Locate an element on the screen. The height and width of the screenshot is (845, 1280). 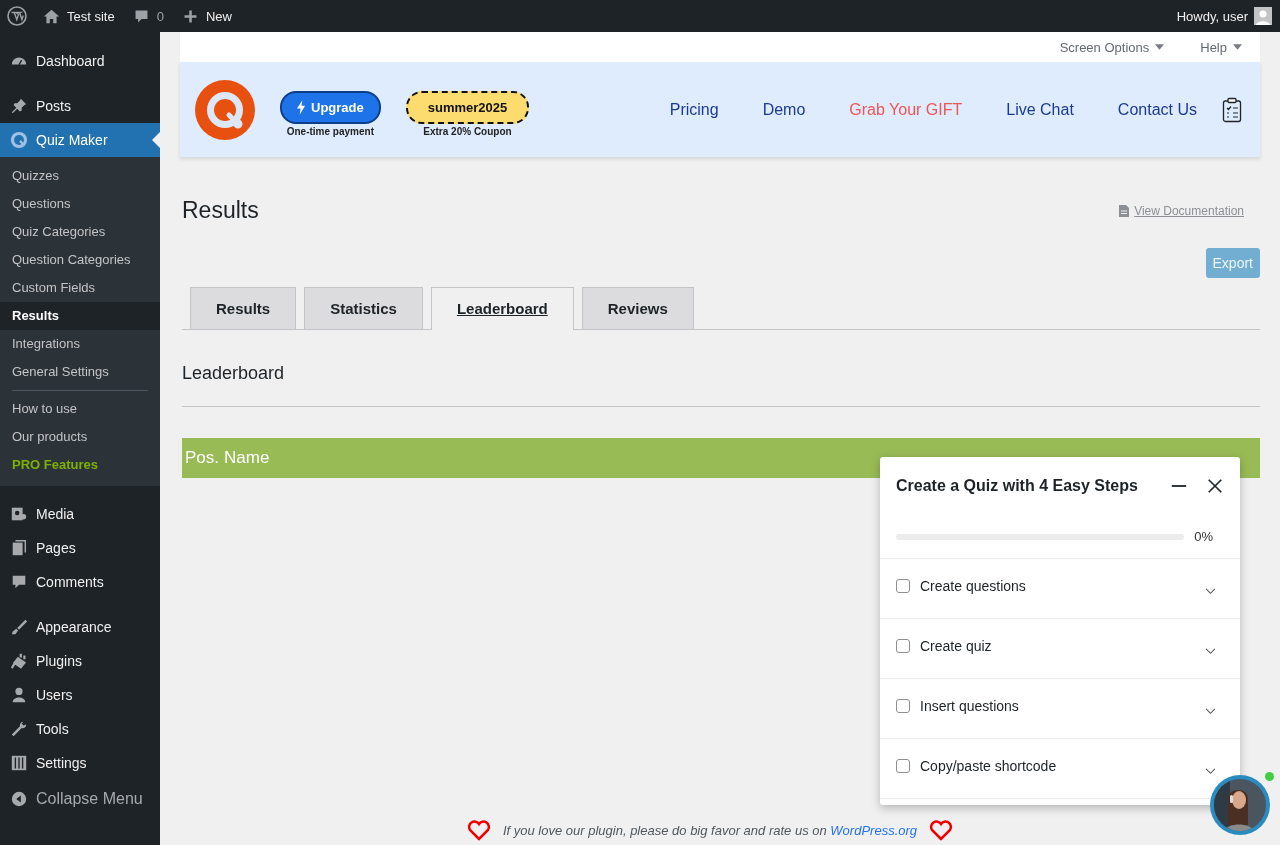
coupon-note: Extra 20% Coupon is located at coordinates (467, 131).